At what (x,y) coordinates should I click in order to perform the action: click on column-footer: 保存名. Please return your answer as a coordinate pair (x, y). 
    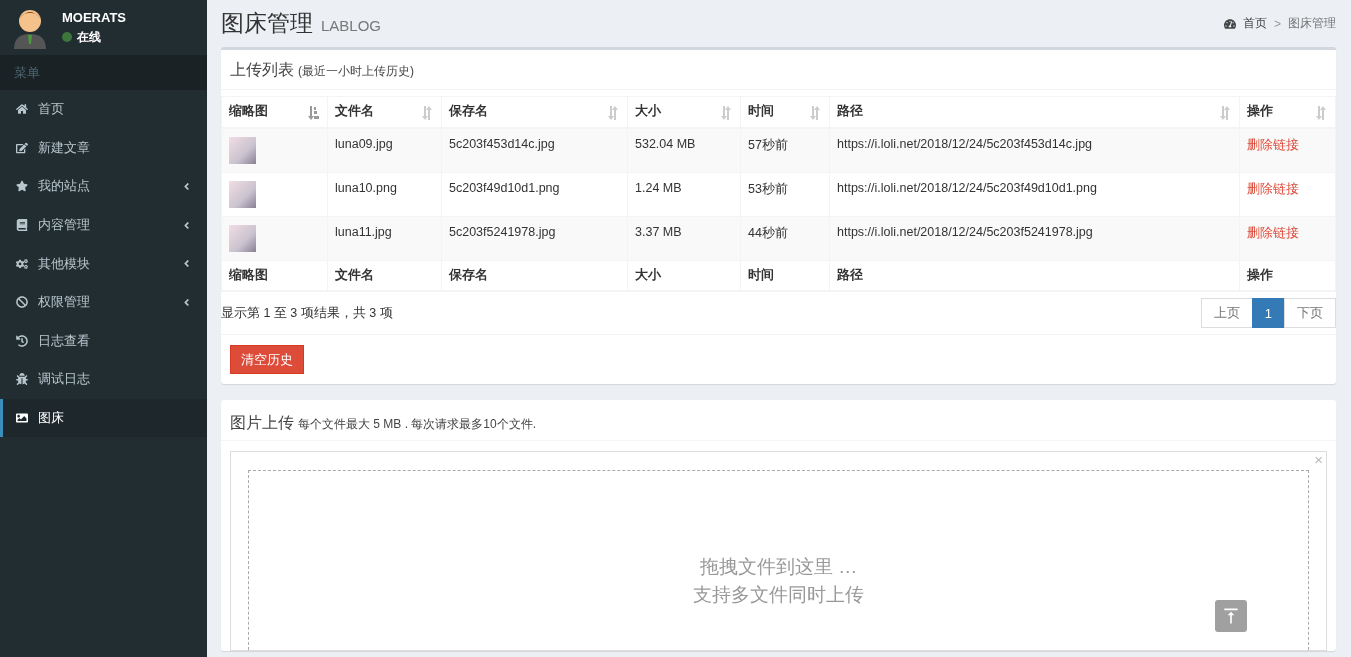
    Looking at the image, I should click on (534, 275).